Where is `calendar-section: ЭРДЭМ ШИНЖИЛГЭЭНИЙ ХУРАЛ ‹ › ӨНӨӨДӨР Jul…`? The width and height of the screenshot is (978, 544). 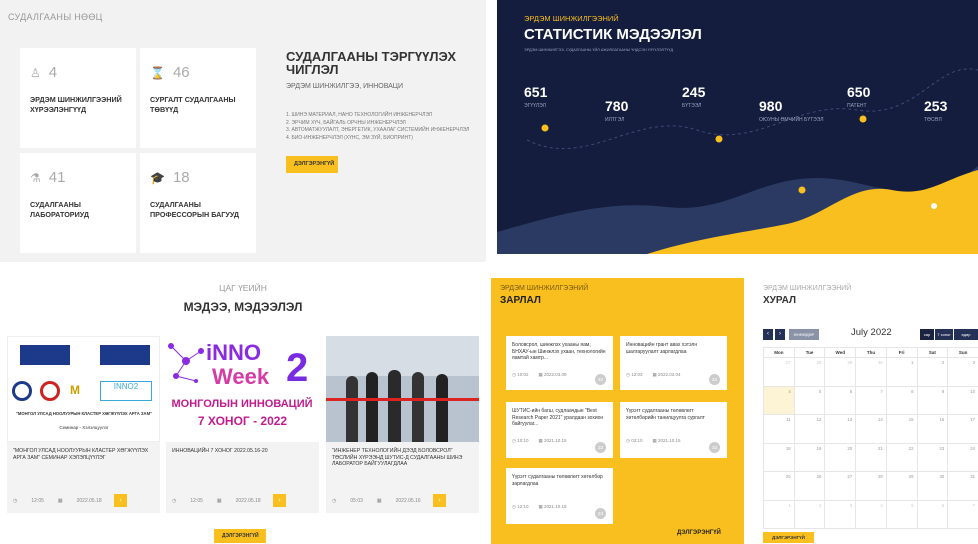
calendar-section: ЭРДЭМ ШИНЖИЛГЭЭНИЙ ХУРАЛ ‹ › ӨНӨӨДӨР Jul… is located at coordinates (867, 411).